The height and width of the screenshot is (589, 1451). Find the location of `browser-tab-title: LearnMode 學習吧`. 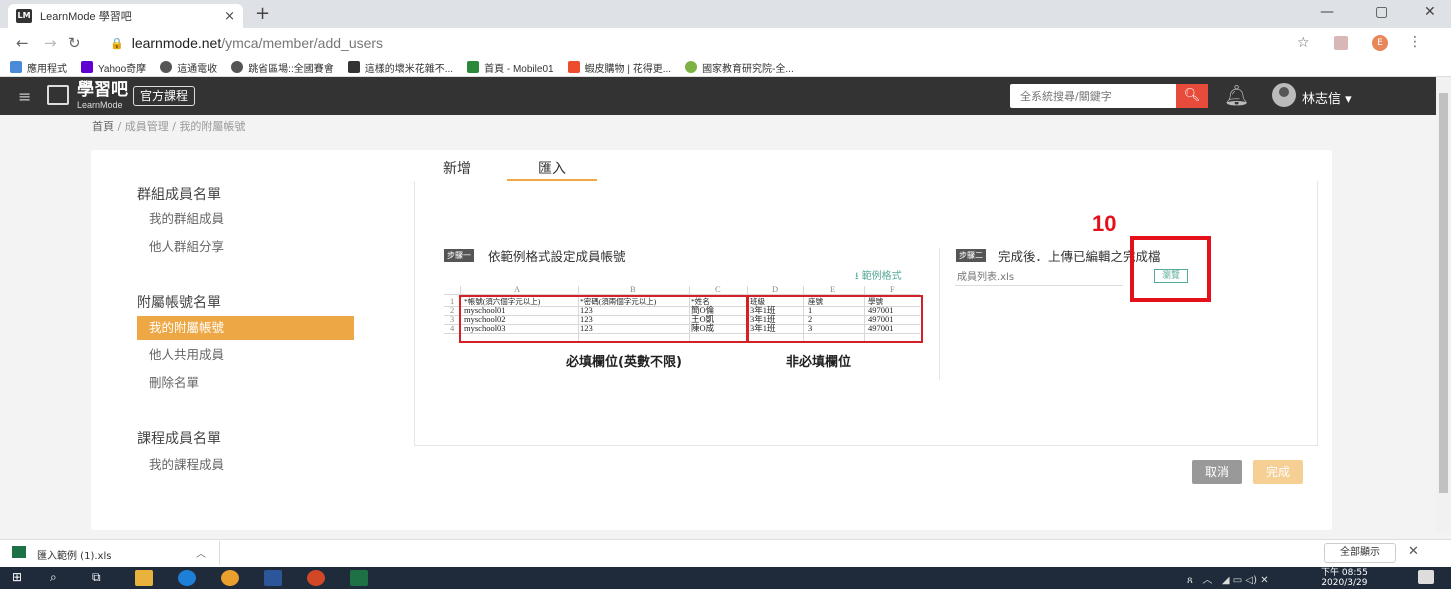

browser-tab-title: LearnMode 學習吧 is located at coordinates (86, 17).